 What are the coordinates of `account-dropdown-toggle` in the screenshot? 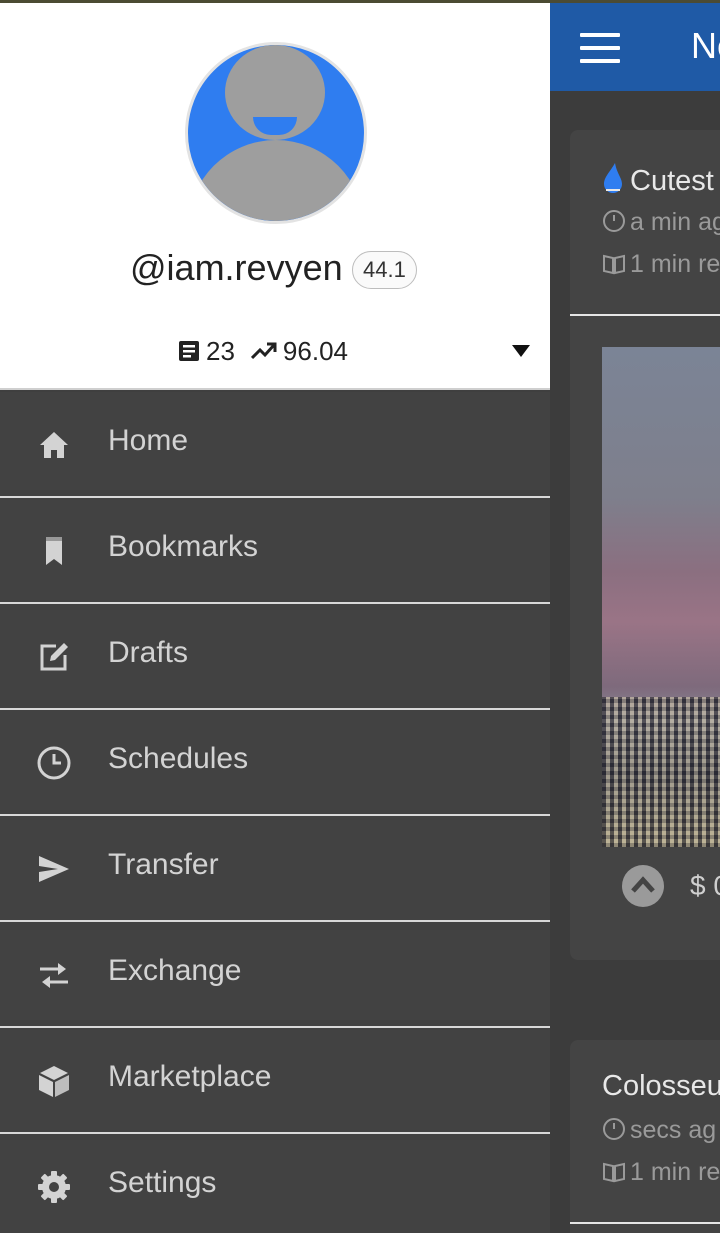 It's located at (521, 351).